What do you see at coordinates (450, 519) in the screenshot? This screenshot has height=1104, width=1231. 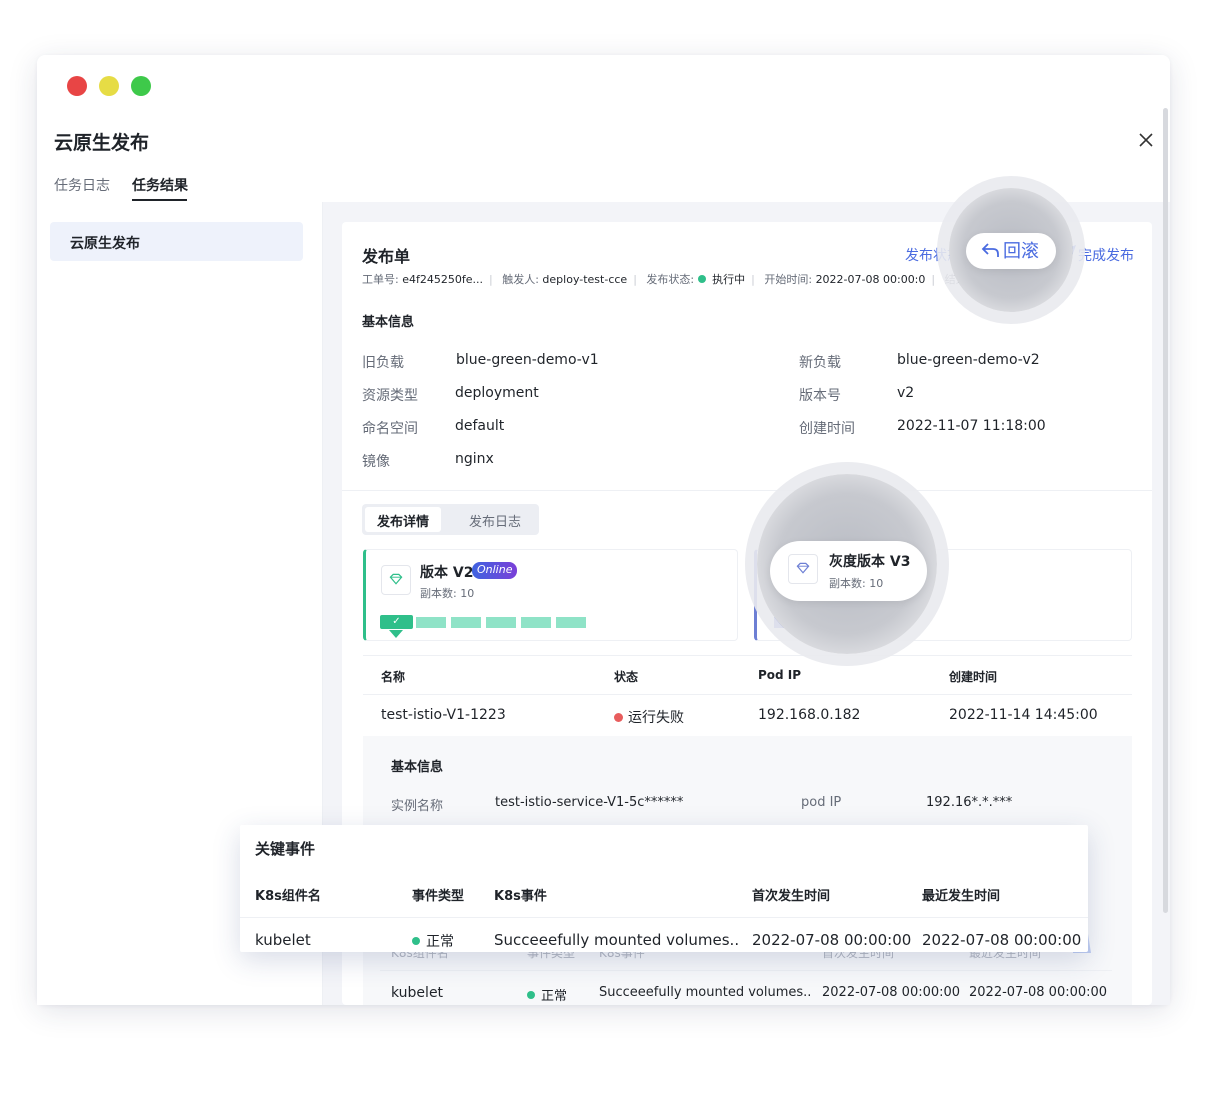 I see `detail-tabs: 发布详情 发布日志` at bounding box center [450, 519].